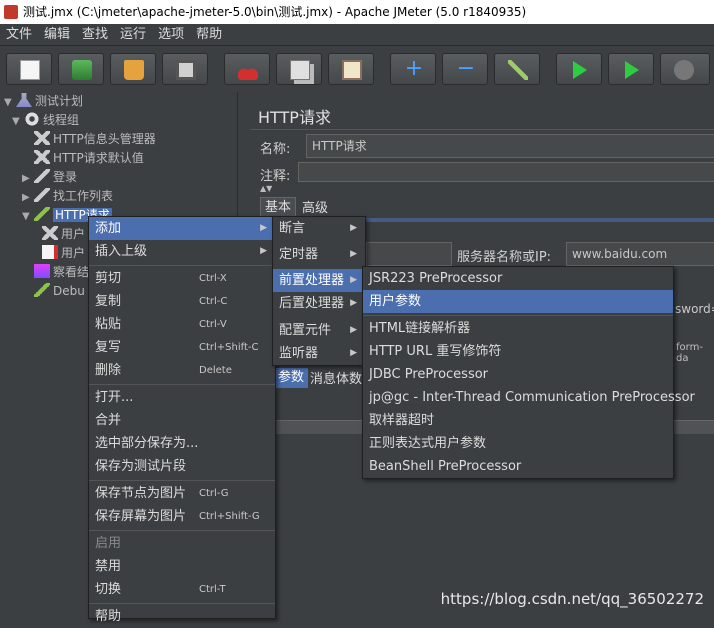  I want to click on toolbar: + −, so click(357, 69).